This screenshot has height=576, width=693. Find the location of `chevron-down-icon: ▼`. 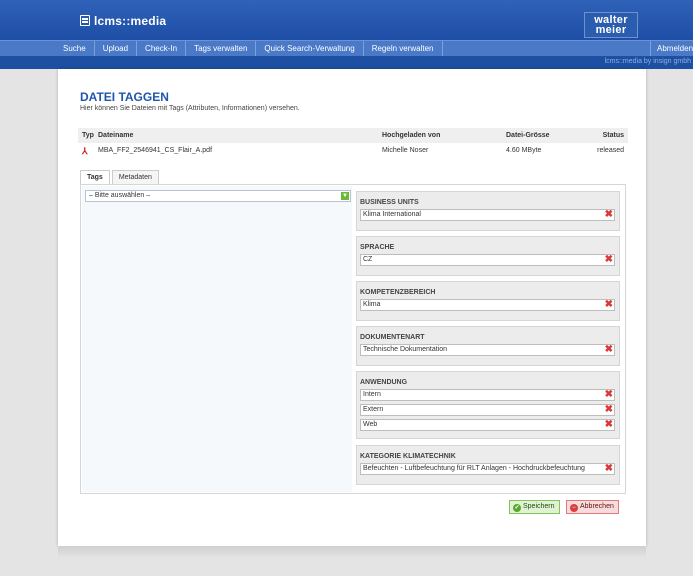

chevron-down-icon: ▼ is located at coordinates (345, 196).